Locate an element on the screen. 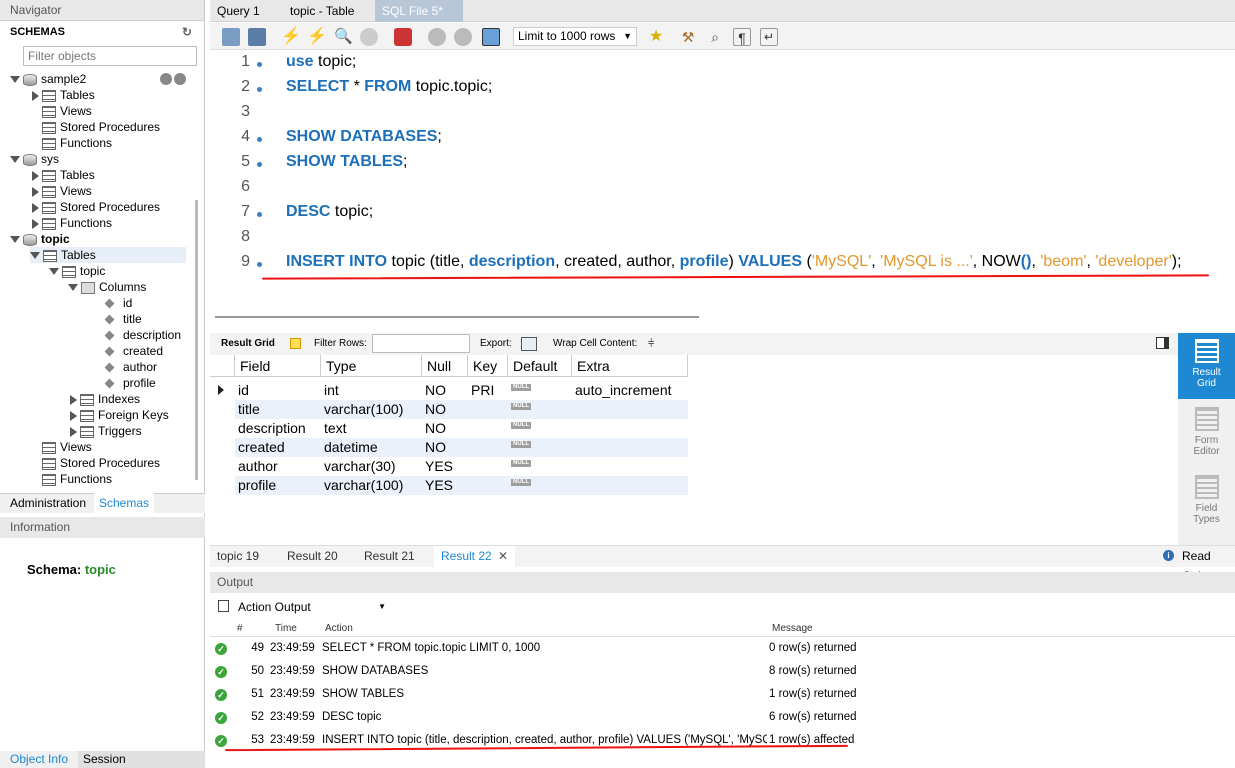 The width and height of the screenshot is (1235, 768). grid-header: Extra is located at coordinates (630, 366).